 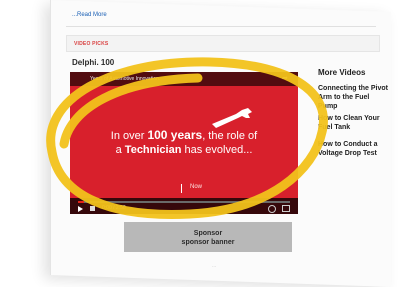 I want to click on play-icon, so click(x=80, y=209).